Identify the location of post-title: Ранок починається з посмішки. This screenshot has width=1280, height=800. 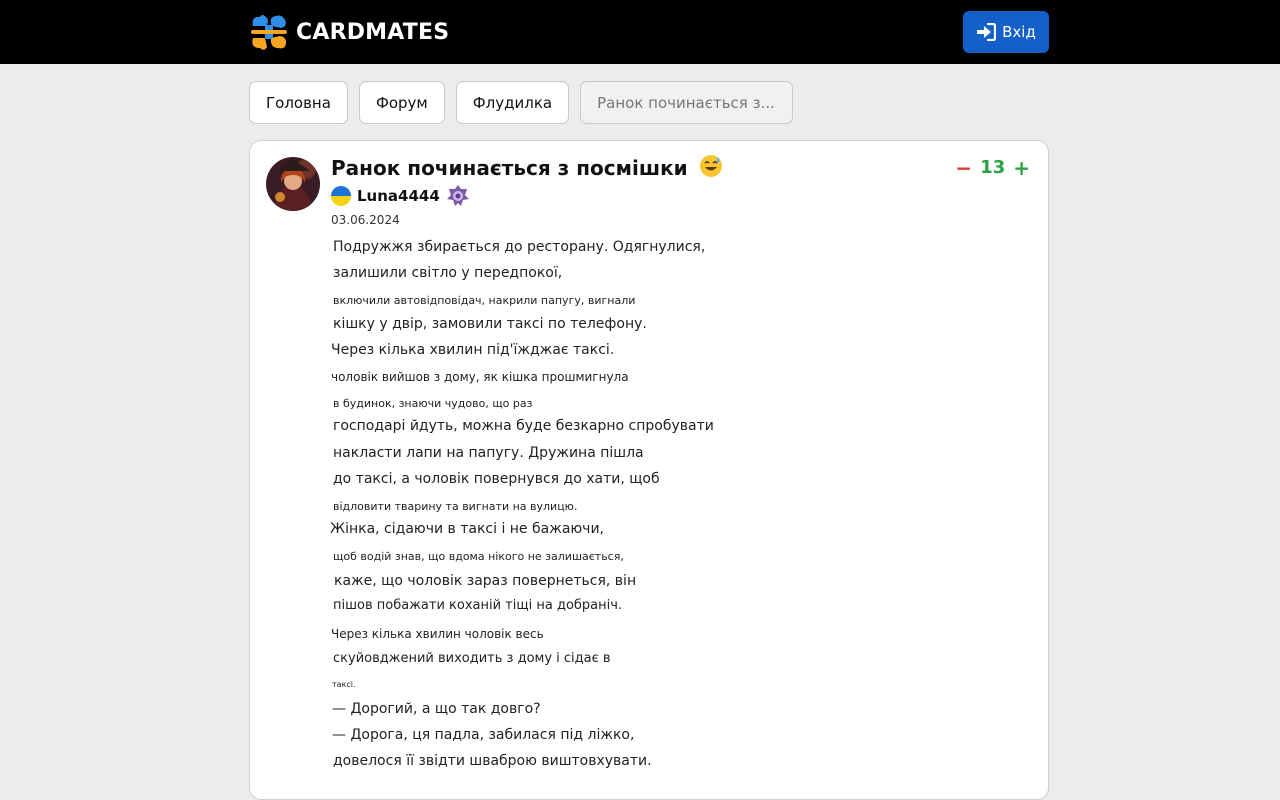
(527, 167).